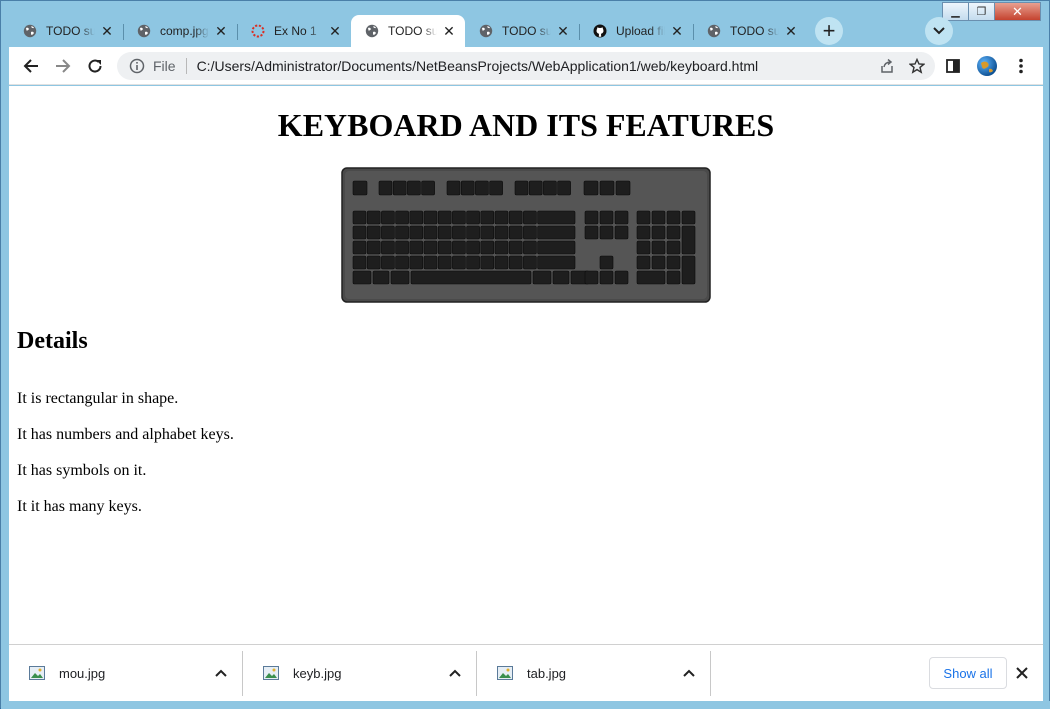  I want to click on download-shelf: mou.jpg keyb.jpg tab.jpg Show all, so click(526, 672).